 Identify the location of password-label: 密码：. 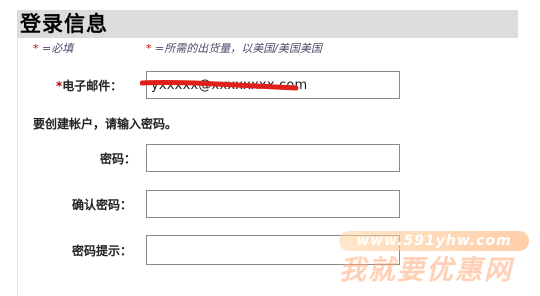
(118, 159).